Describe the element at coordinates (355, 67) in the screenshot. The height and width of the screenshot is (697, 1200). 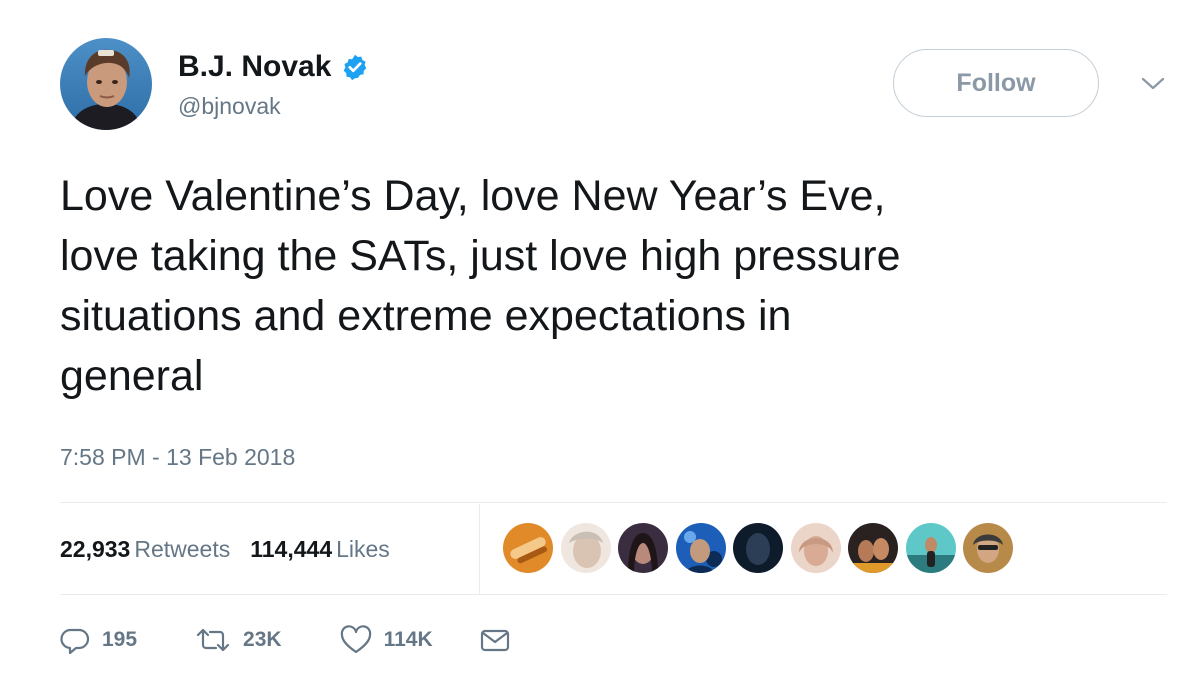
I see `verified-badge-icon` at that location.